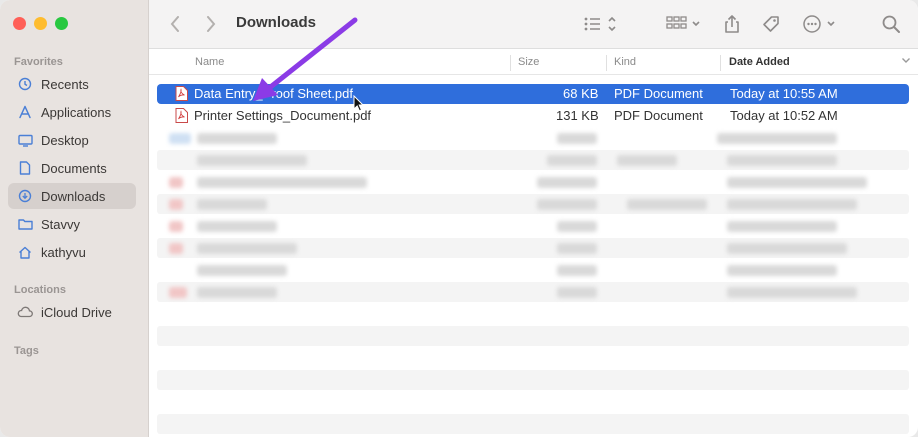 The height and width of the screenshot is (437, 918). What do you see at coordinates (76, 112) in the screenshot?
I see `sidebar-item-label: Applications` at bounding box center [76, 112].